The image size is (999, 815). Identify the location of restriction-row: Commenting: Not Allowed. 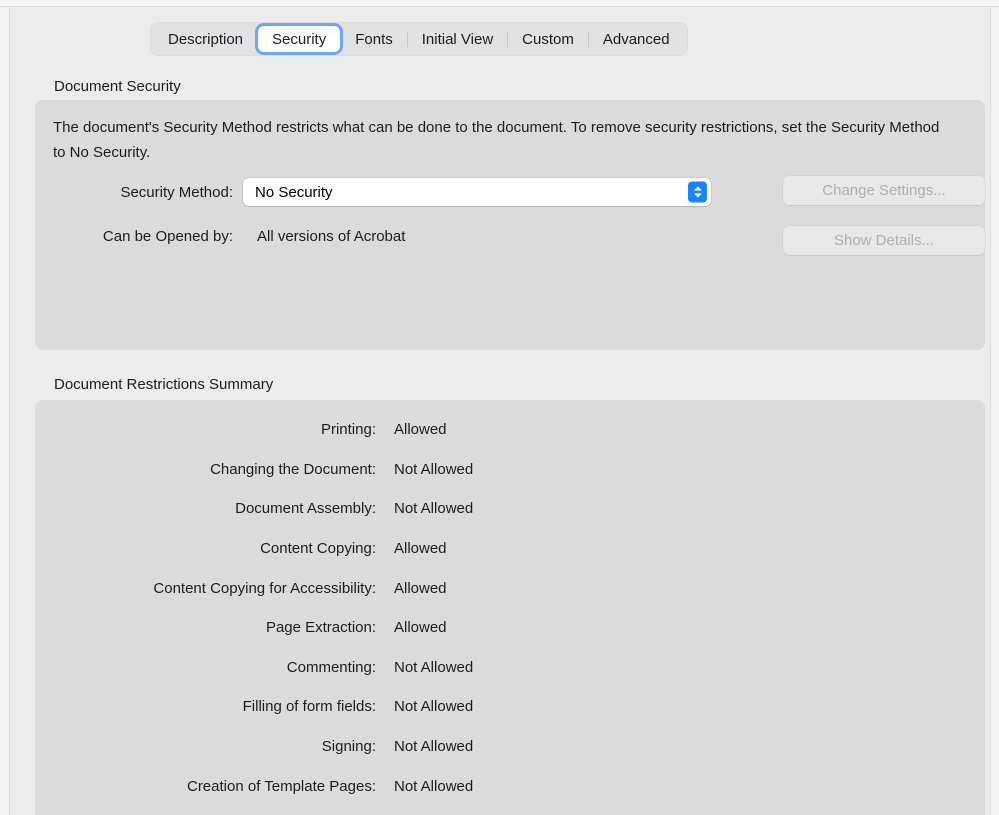
(510, 668).